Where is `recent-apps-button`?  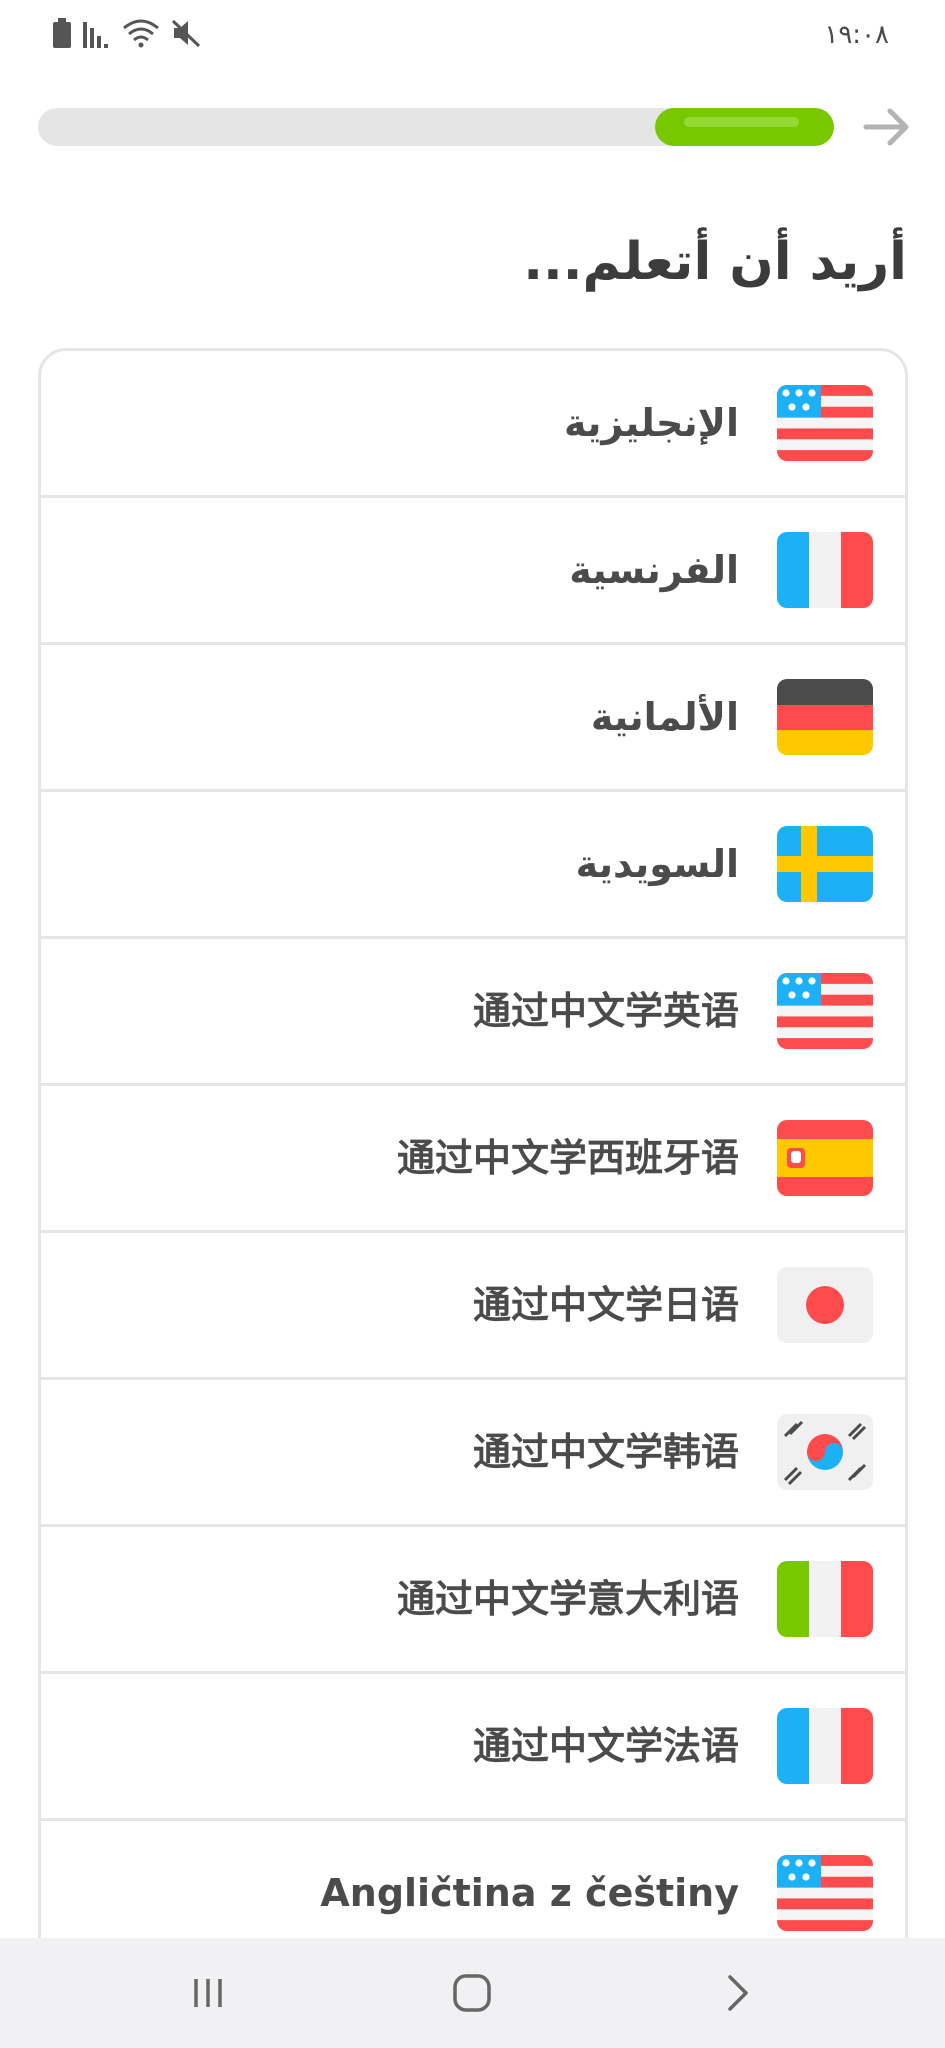
recent-apps-button is located at coordinates (208, 1993).